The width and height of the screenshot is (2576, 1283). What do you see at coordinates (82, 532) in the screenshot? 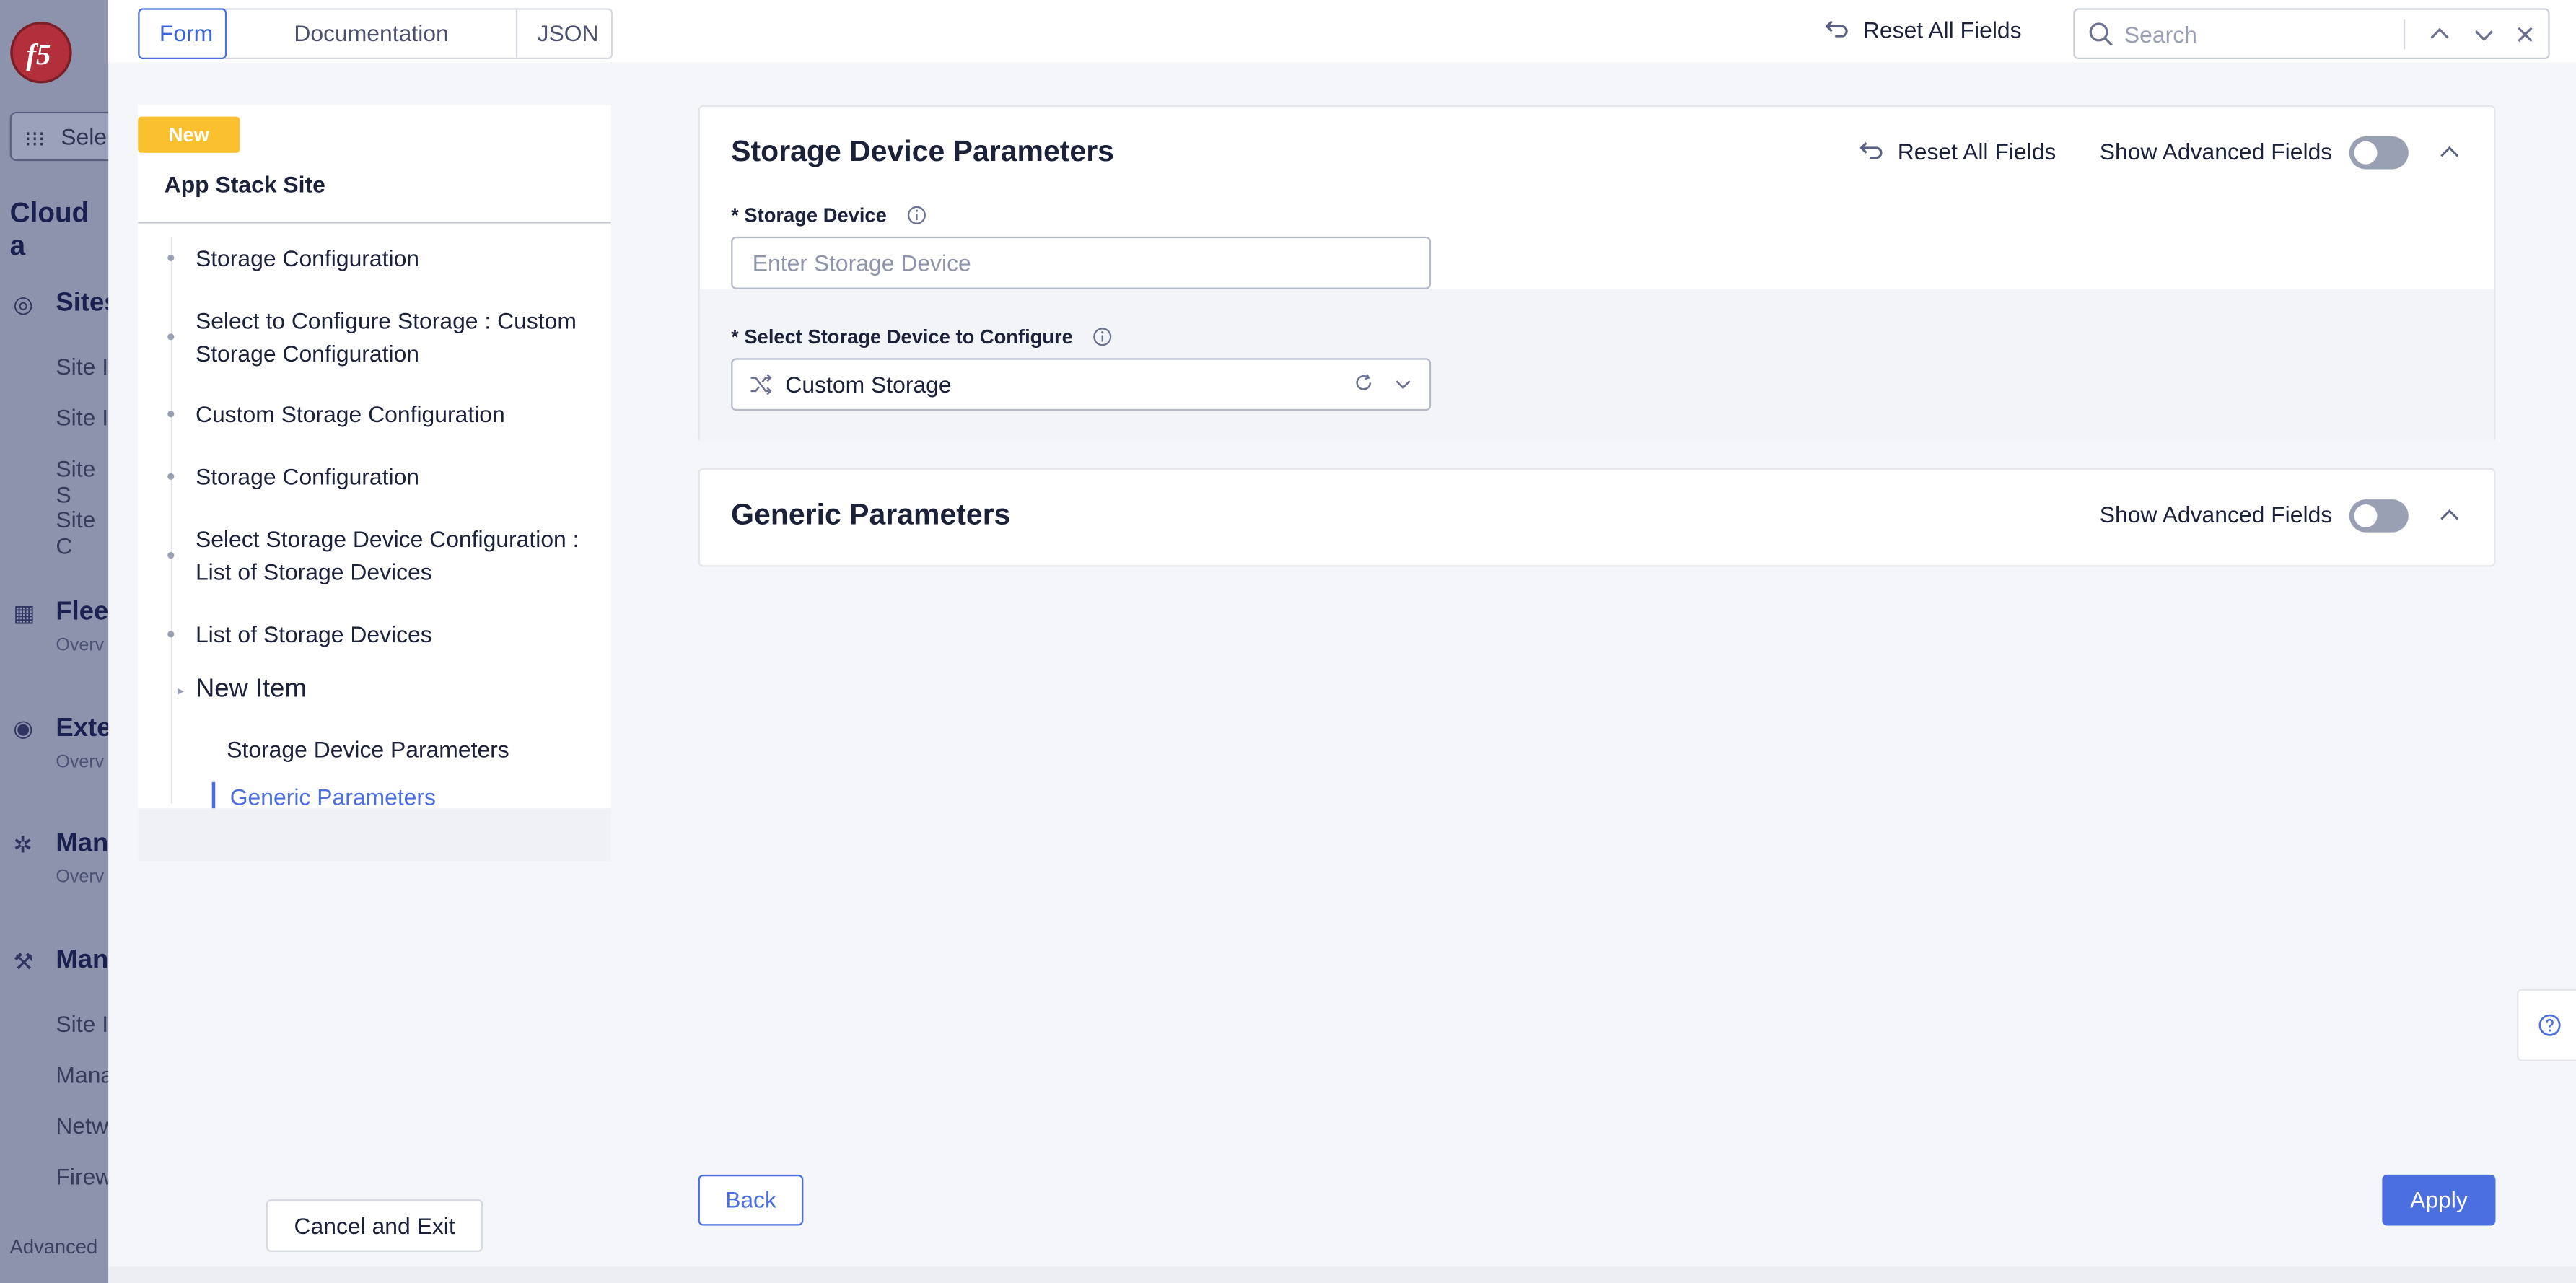
I see `nav-item: Site C` at bounding box center [82, 532].